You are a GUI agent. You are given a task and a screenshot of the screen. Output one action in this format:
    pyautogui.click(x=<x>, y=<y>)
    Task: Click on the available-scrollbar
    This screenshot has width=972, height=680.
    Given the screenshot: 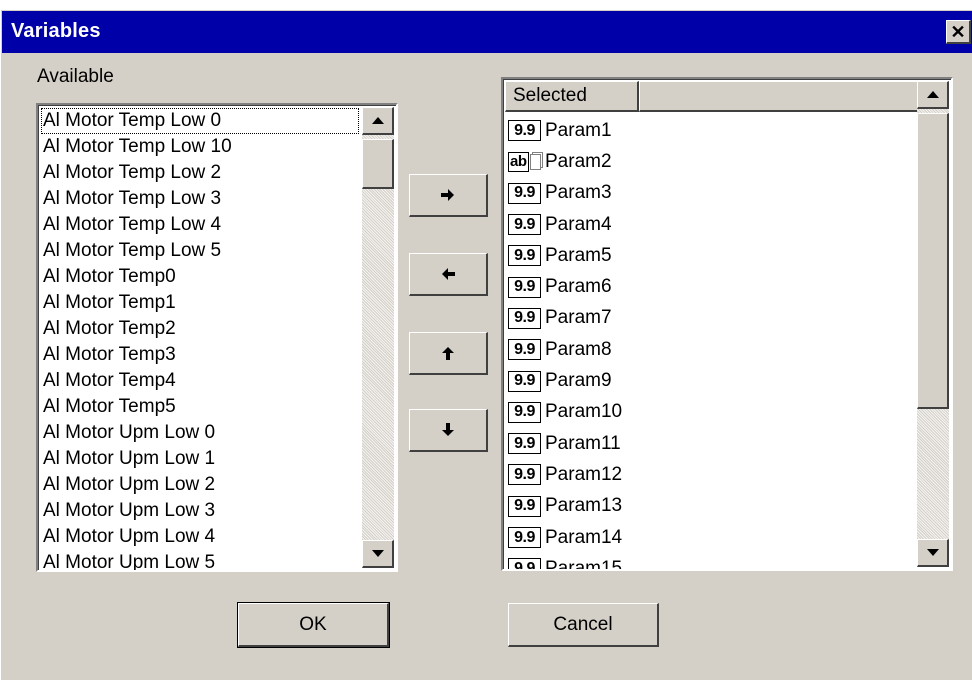 What is the action you would take?
    pyautogui.click(x=378, y=337)
    